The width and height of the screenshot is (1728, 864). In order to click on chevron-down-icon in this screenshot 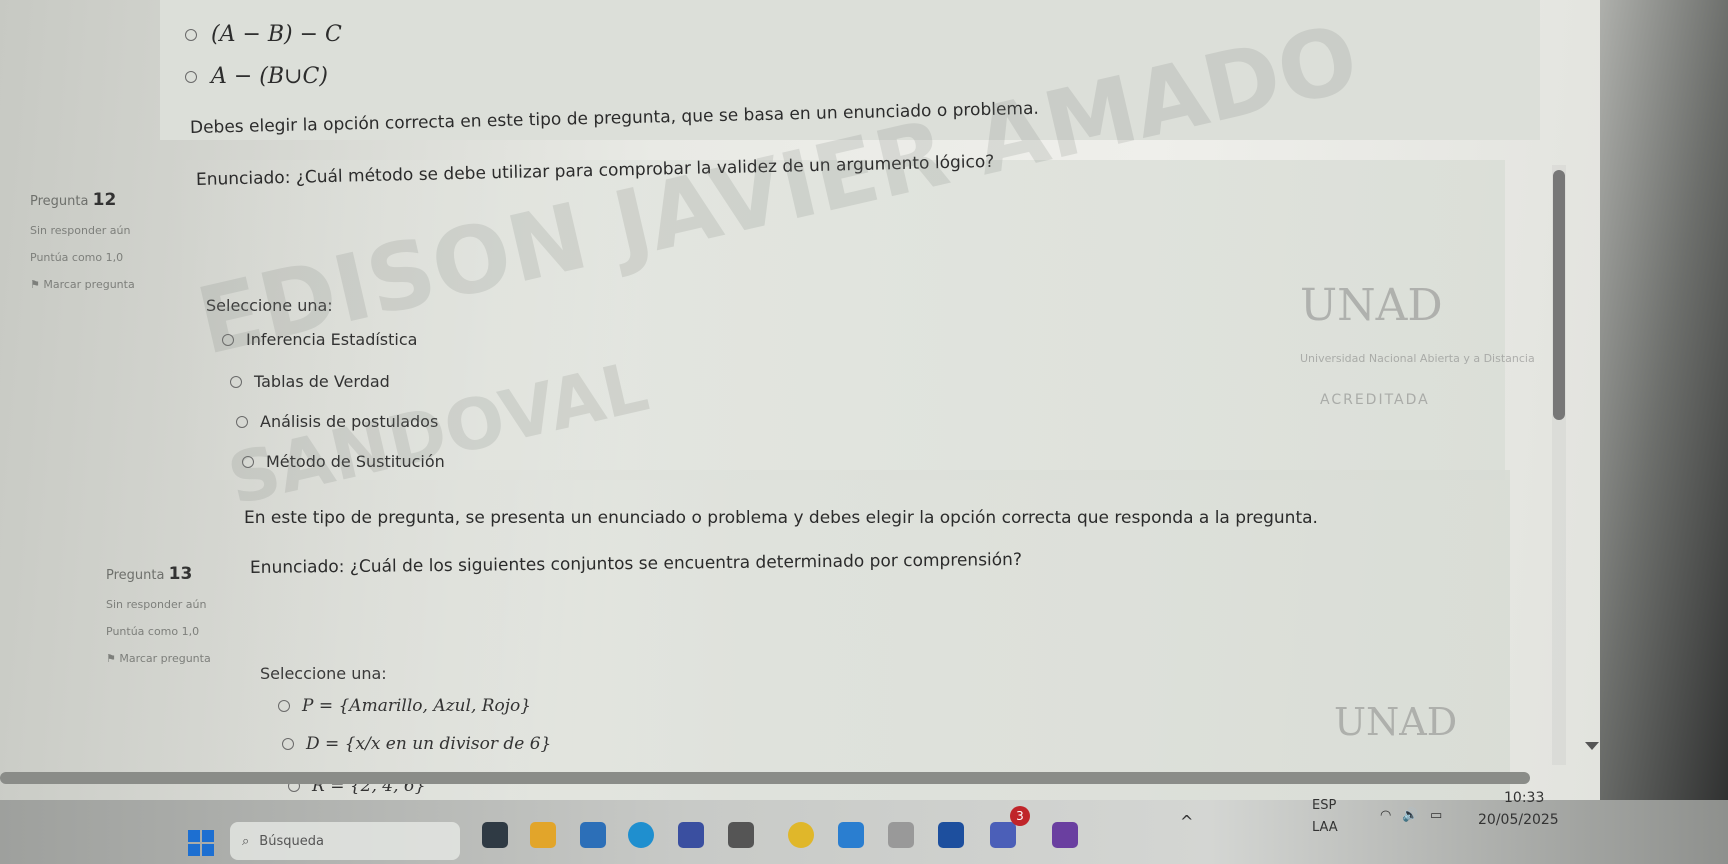, I will do `click(1592, 746)`.